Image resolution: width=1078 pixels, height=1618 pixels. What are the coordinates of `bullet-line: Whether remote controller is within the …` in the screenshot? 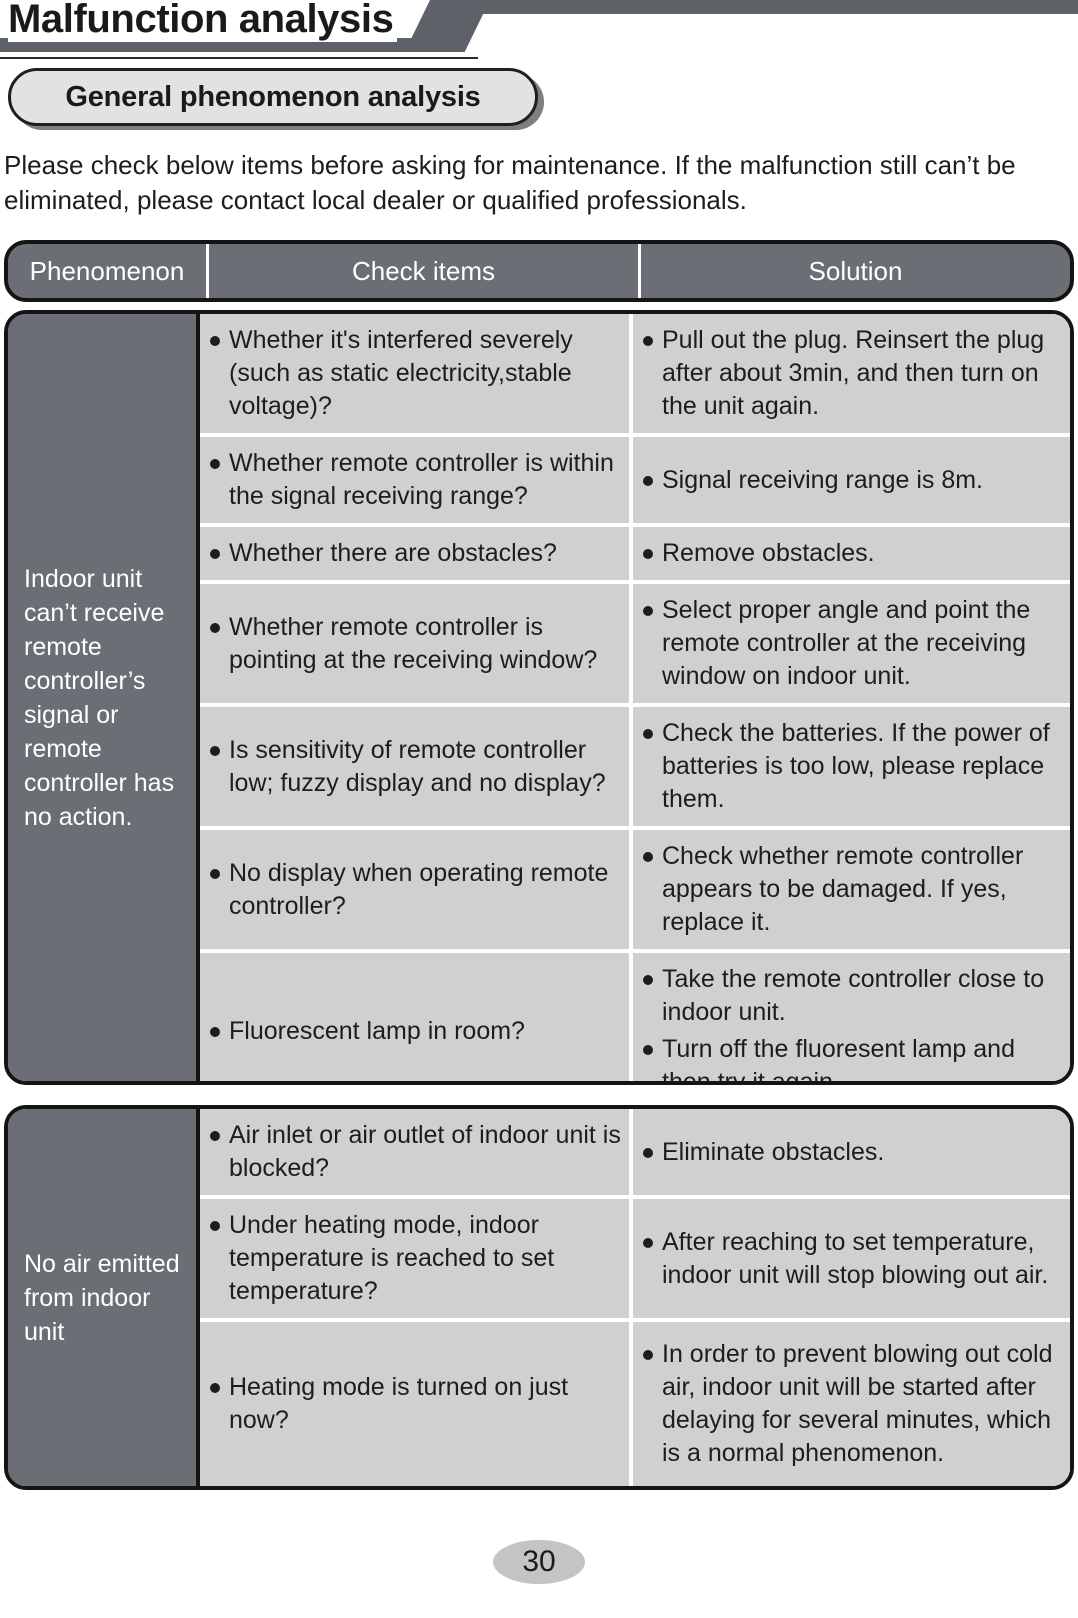 It's located at (415, 480).